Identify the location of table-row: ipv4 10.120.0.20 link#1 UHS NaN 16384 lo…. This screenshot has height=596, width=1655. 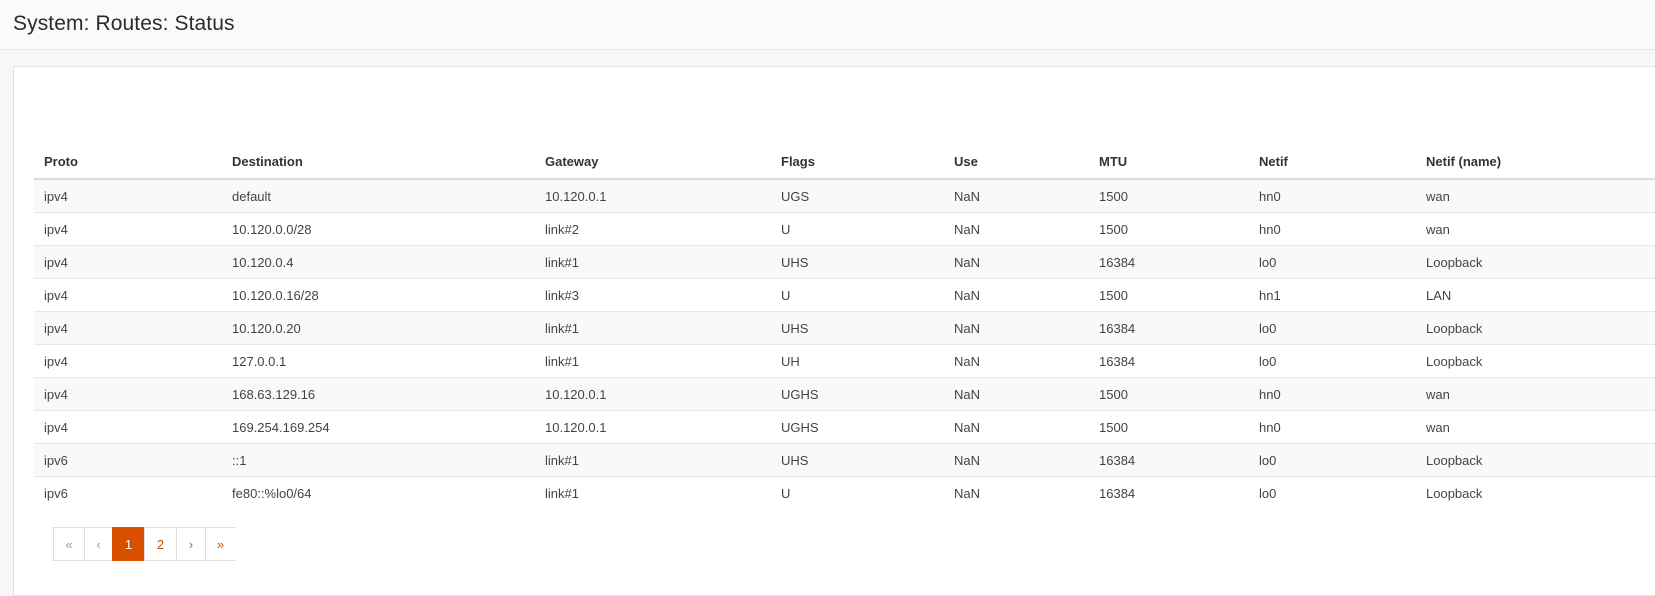
(844, 328).